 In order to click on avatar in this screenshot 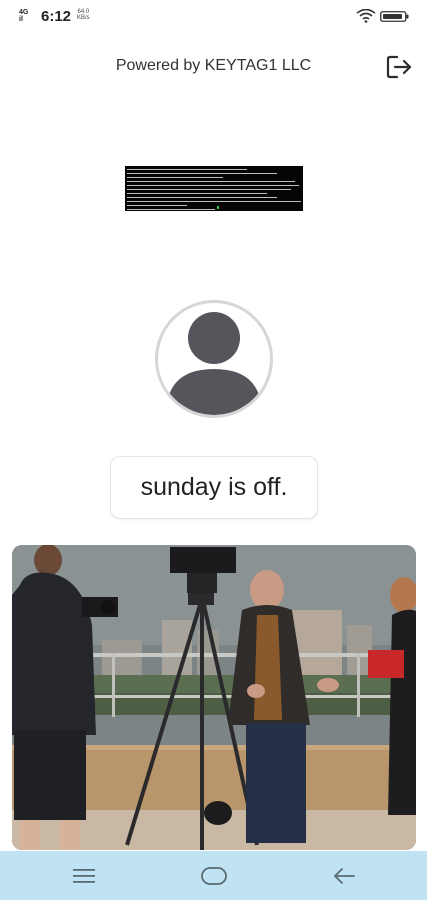, I will do `click(214, 359)`.